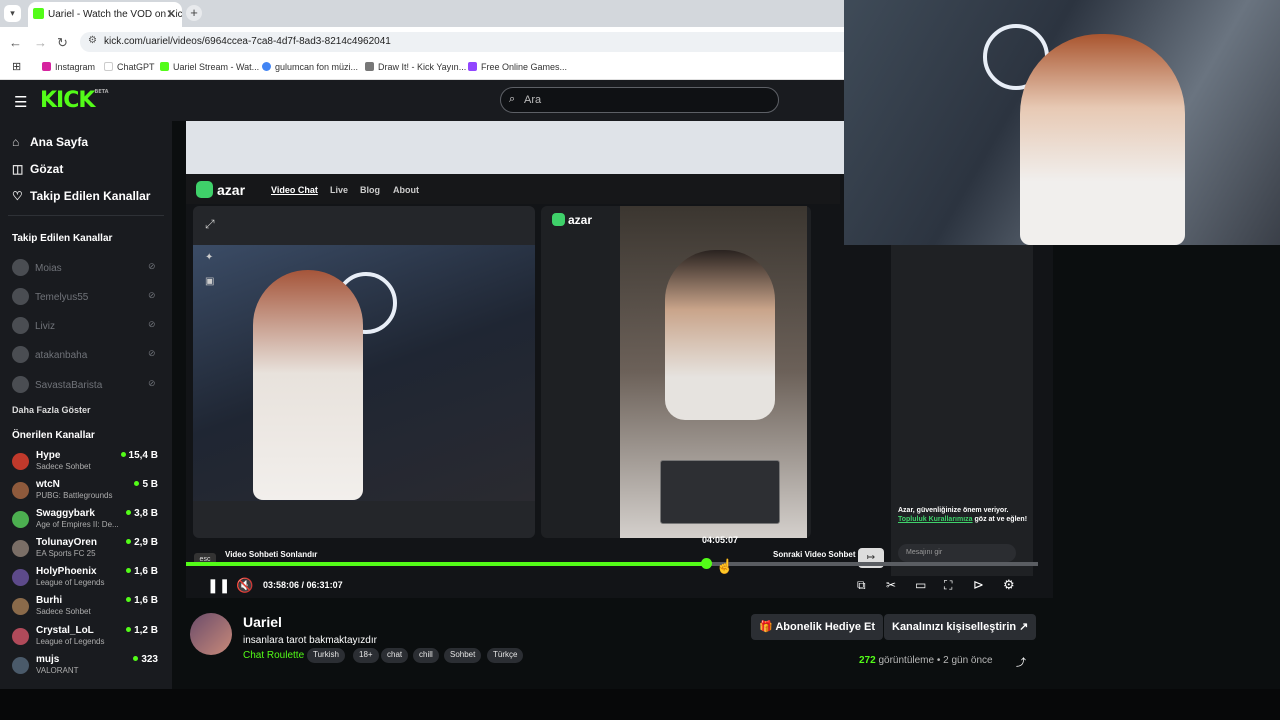 The width and height of the screenshot is (1280, 720). Describe the element at coordinates (129, 67) in the screenshot. I see `bookmark-chatgpt: ChatGPT` at that location.